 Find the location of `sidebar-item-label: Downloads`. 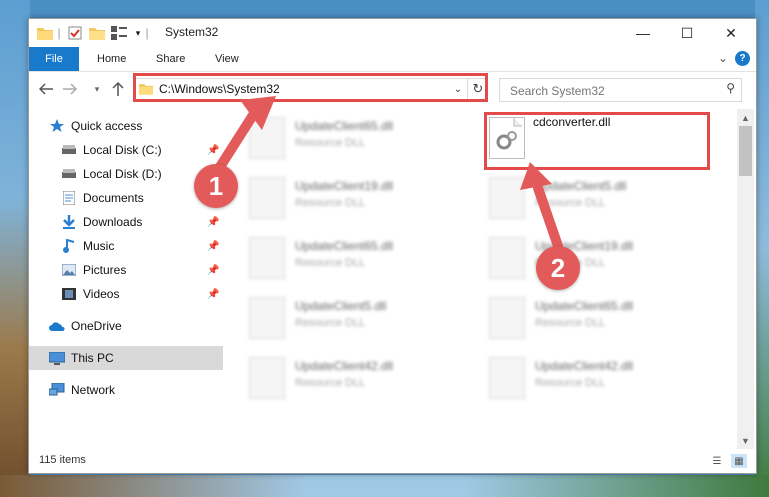

sidebar-item-label: Downloads is located at coordinates (113, 222).